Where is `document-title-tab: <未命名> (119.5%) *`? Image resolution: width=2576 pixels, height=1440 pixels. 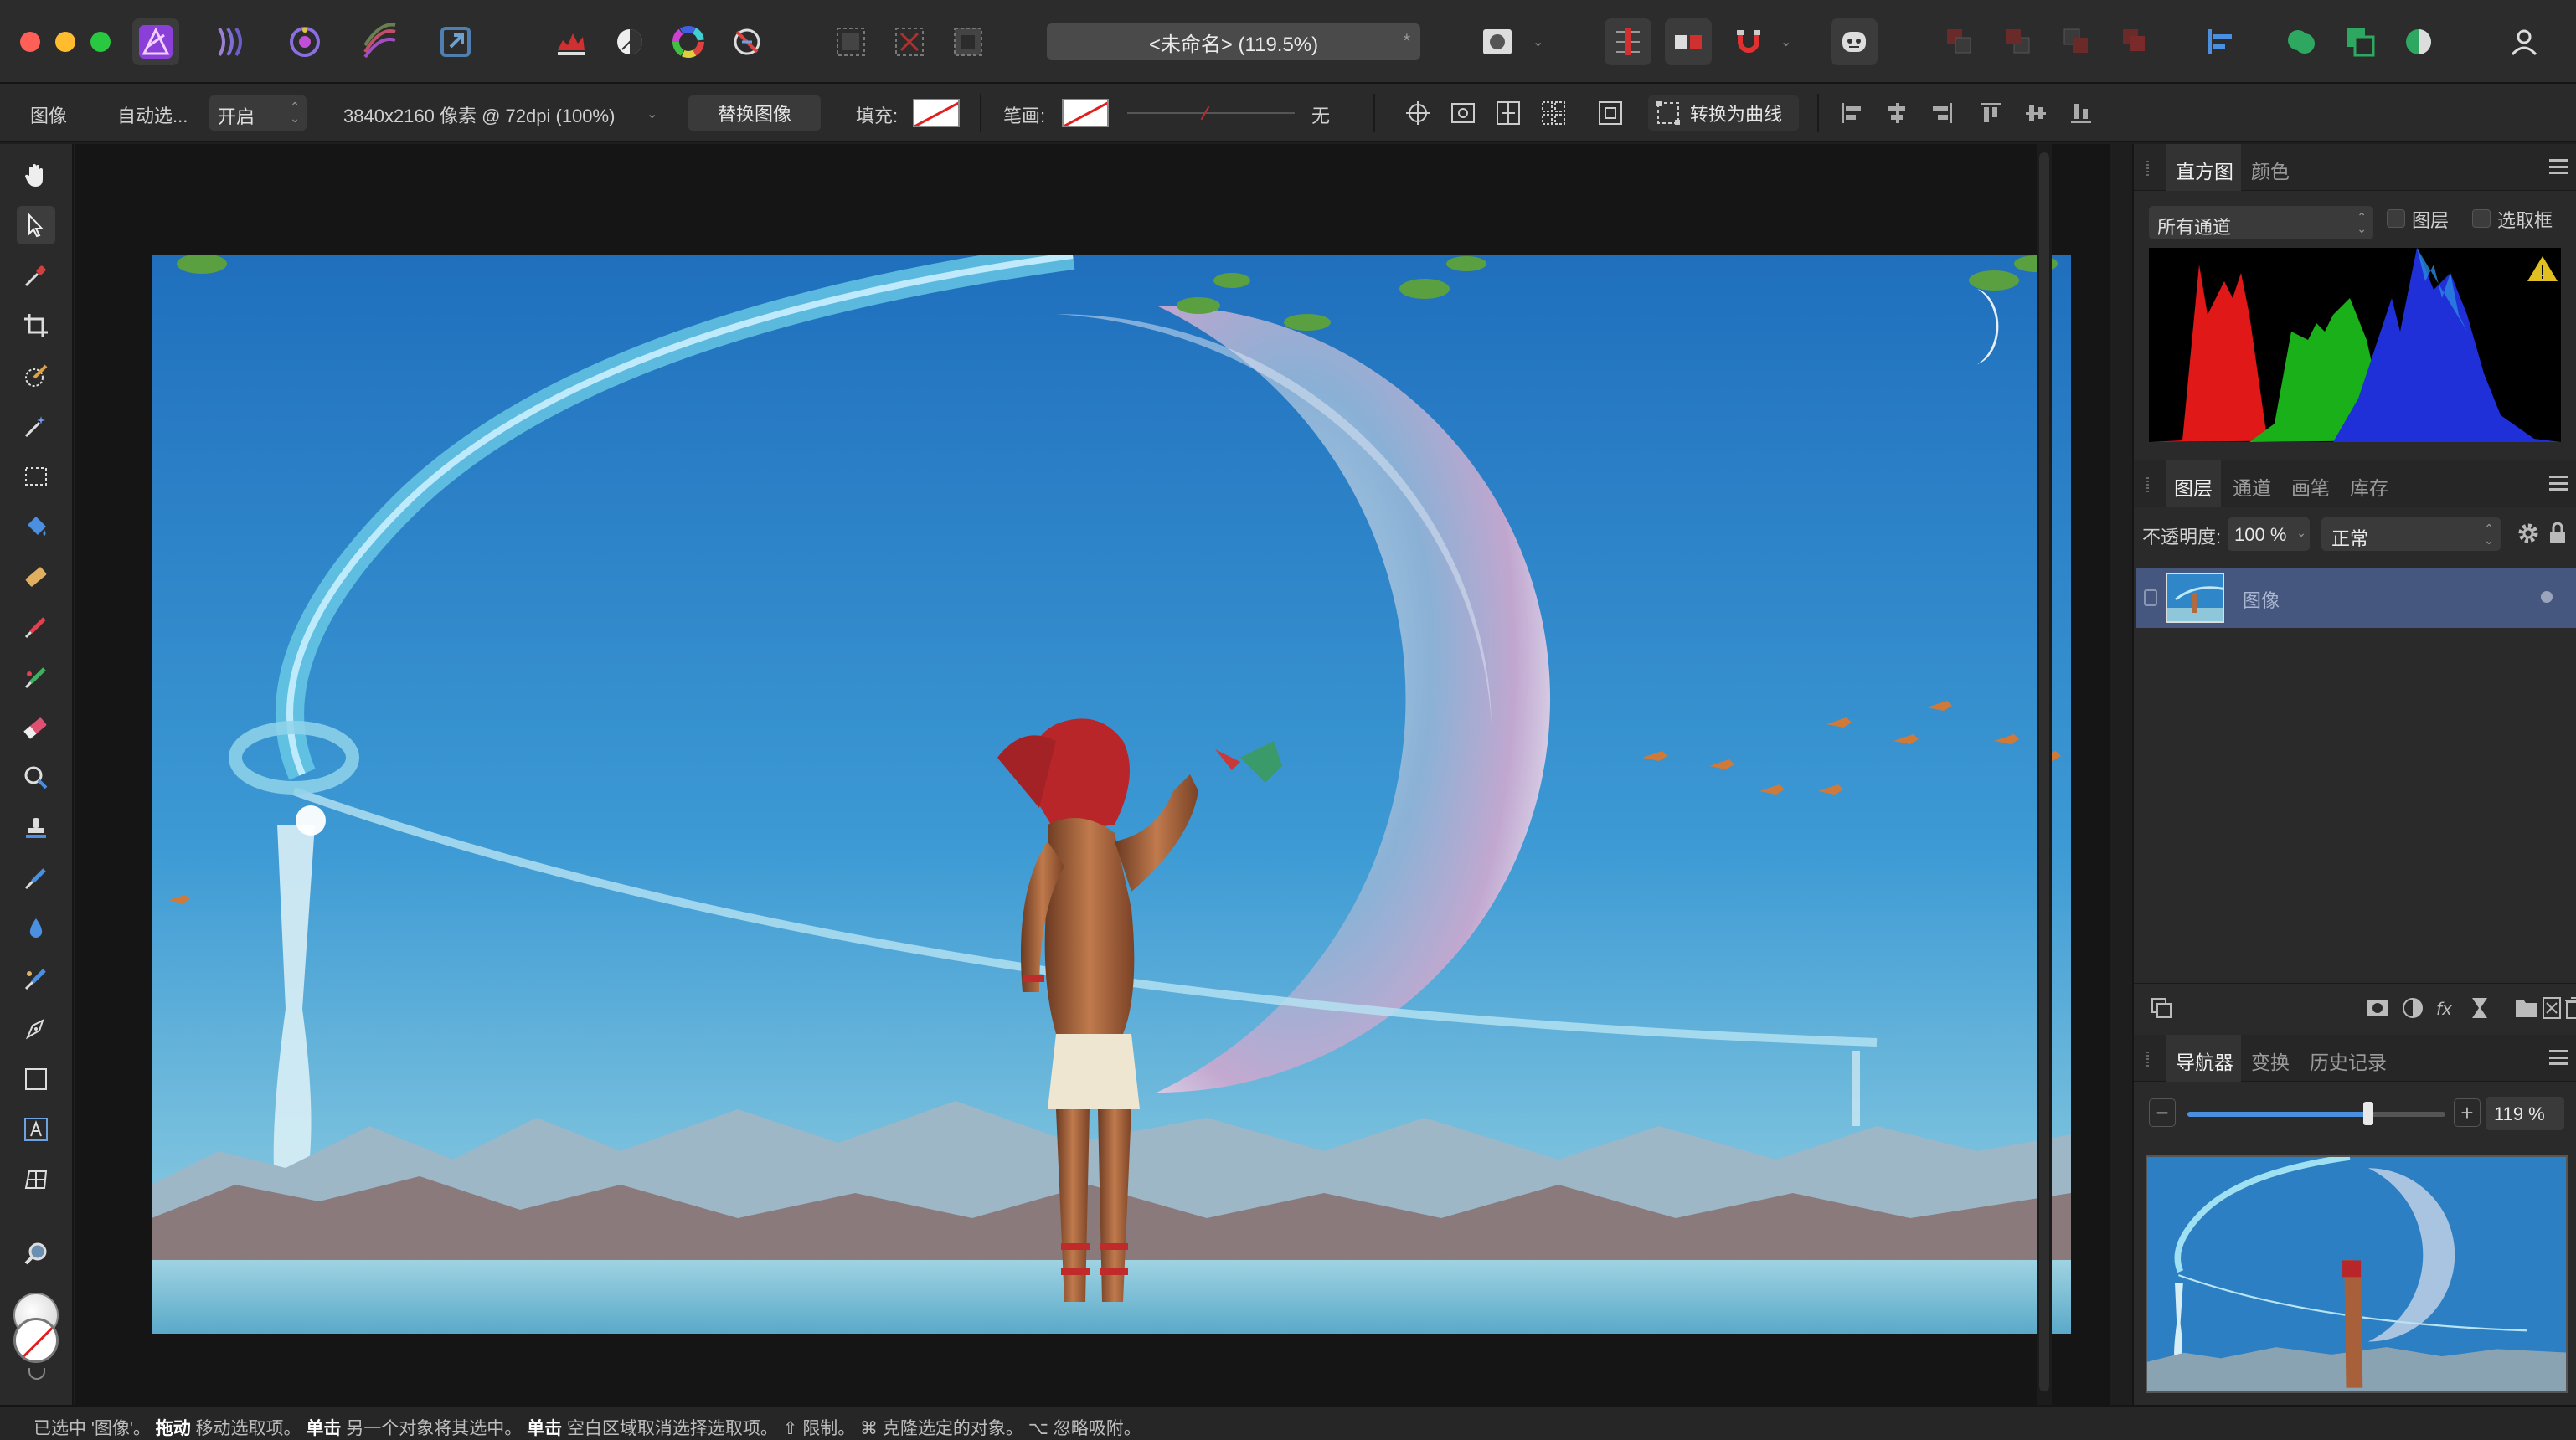 document-title-tab: <未命名> (119.5%) * is located at coordinates (1233, 41).